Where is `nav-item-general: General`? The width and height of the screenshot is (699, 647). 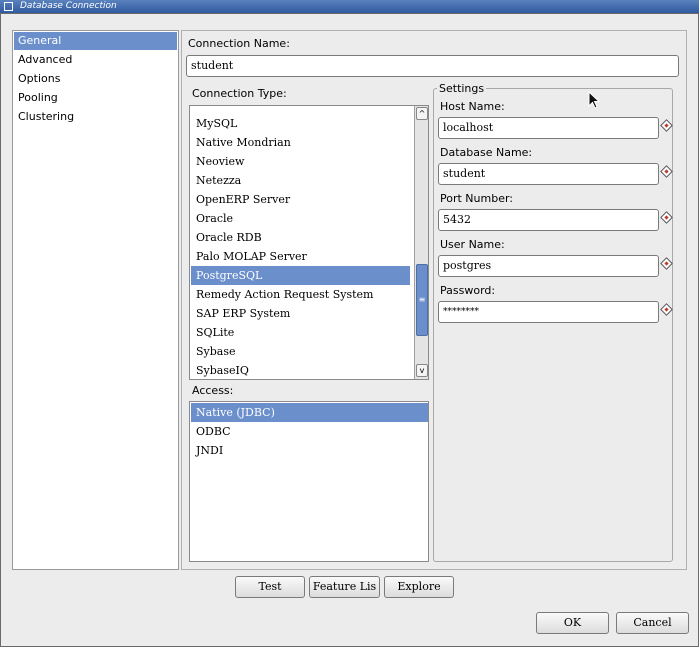 nav-item-general: General is located at coordinates (95, 41).